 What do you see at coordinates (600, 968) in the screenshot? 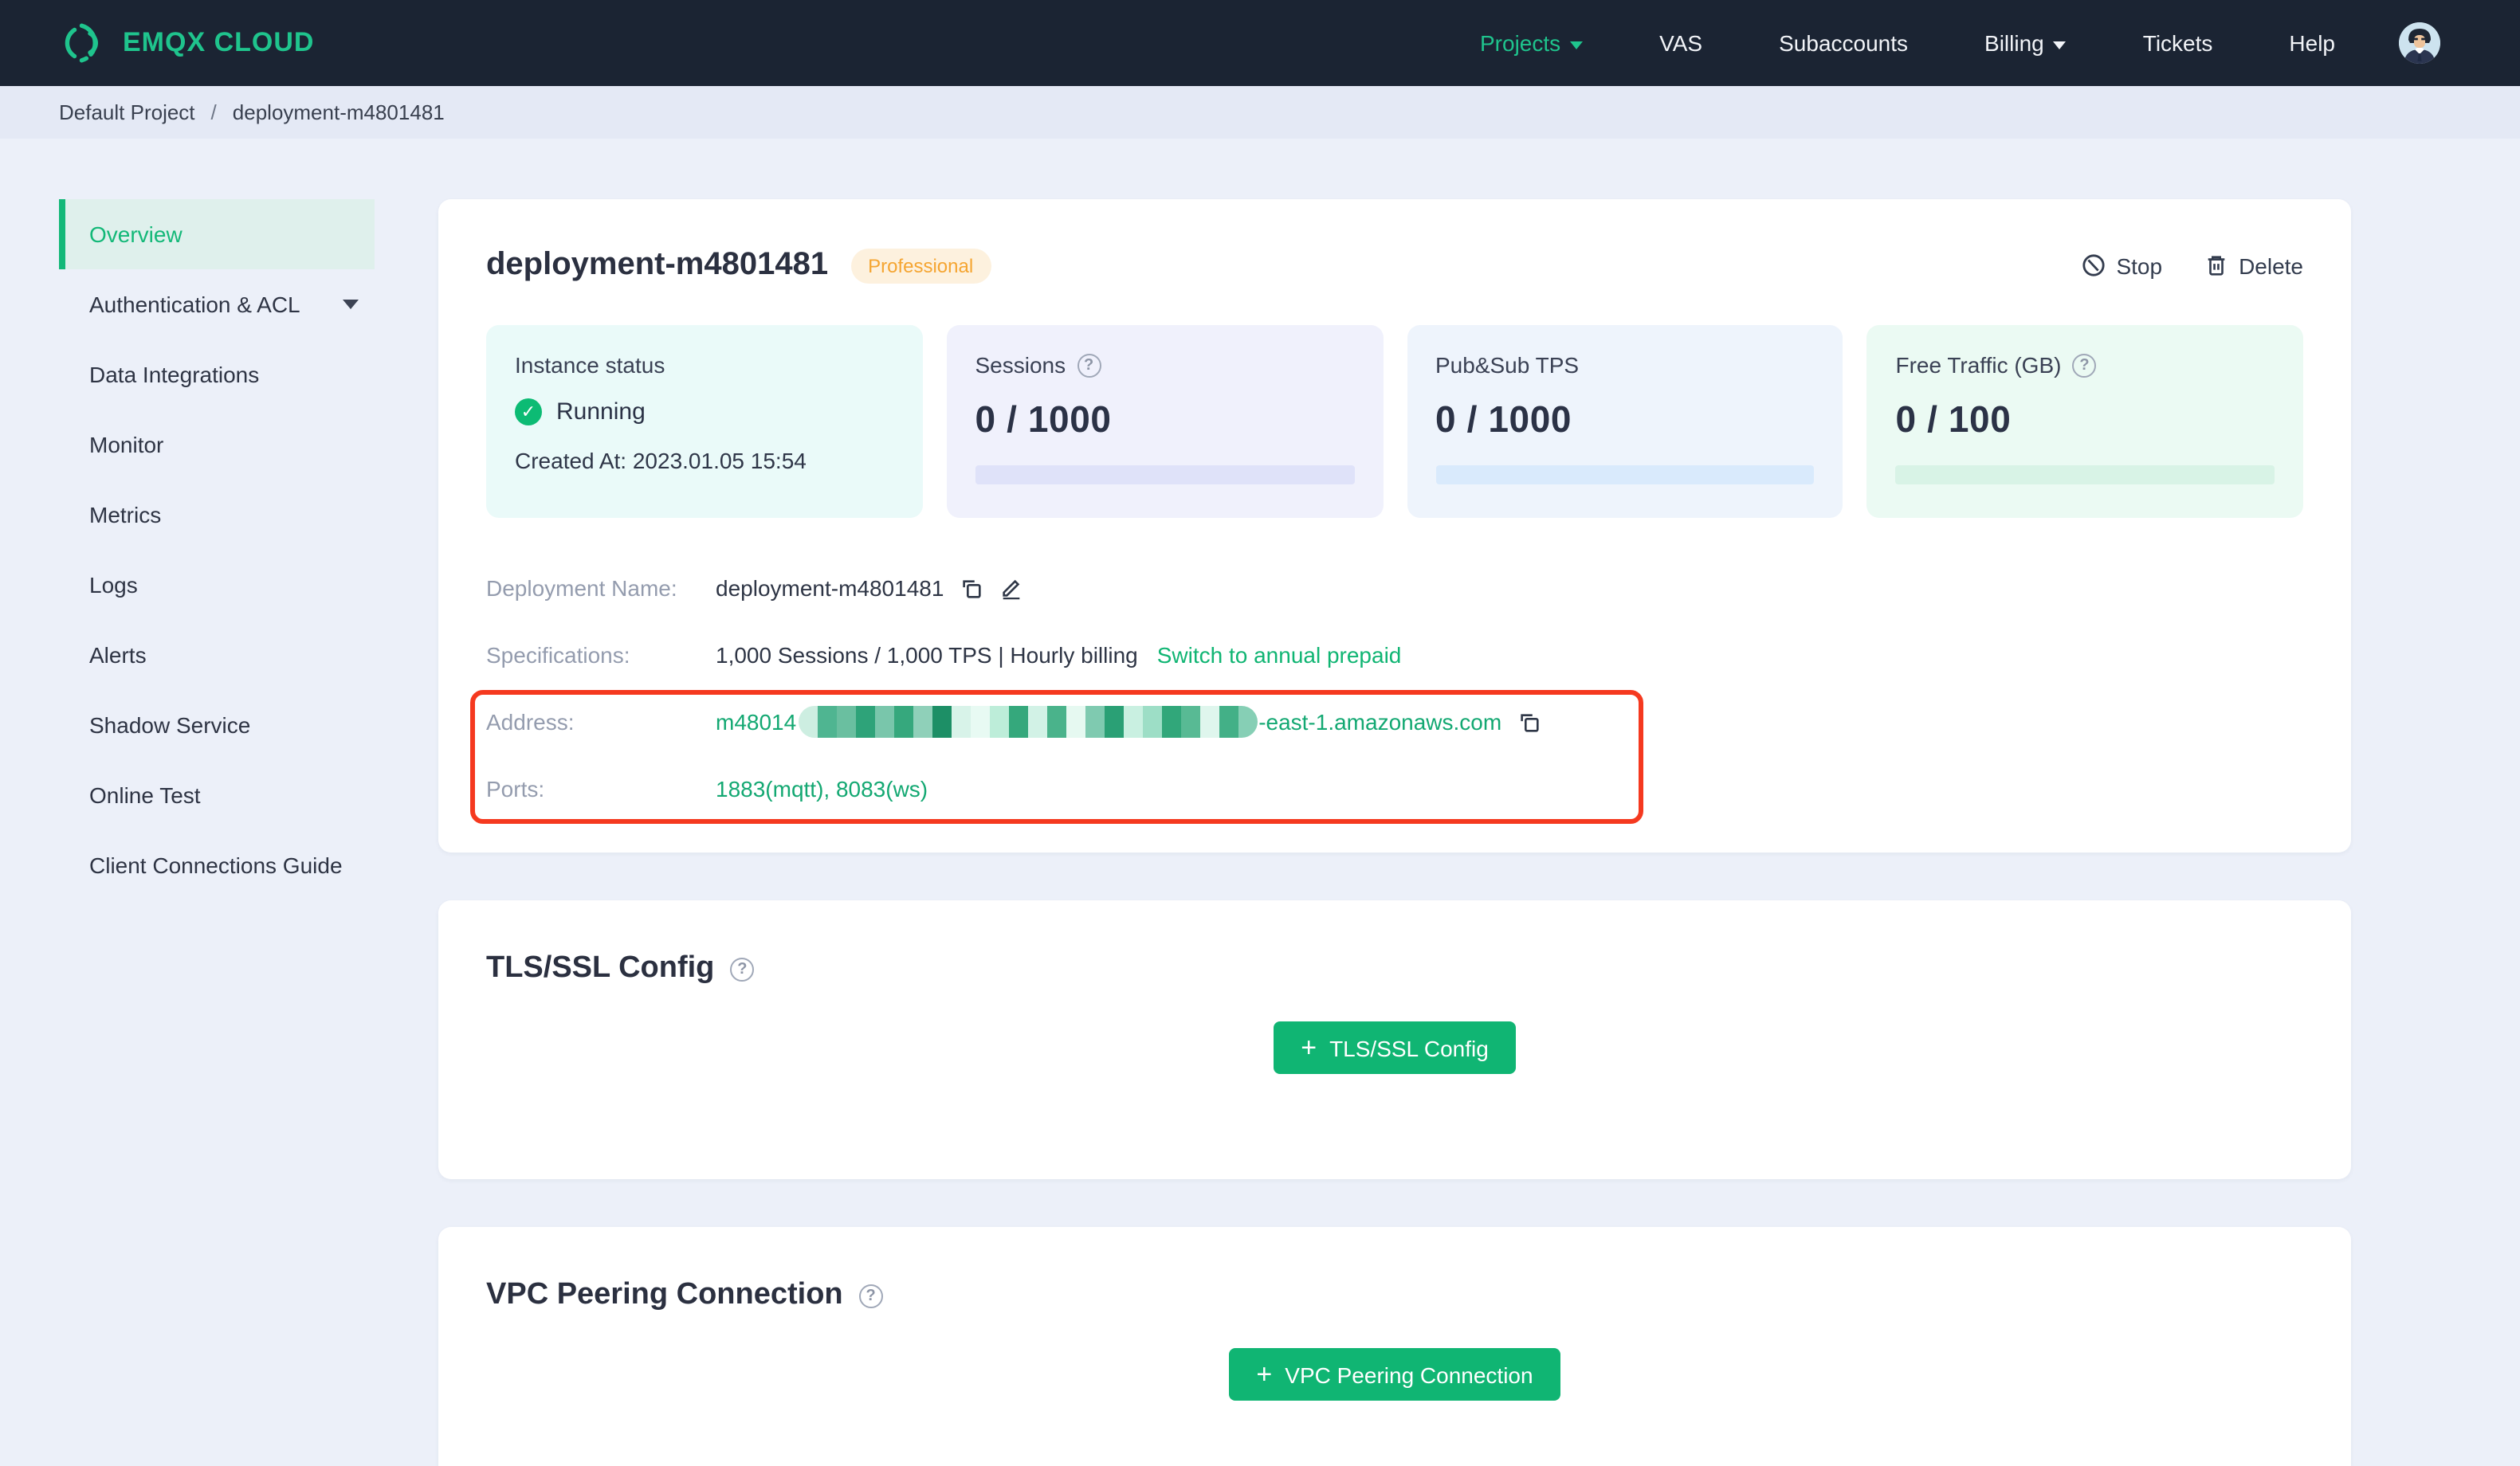
I see `tls-section-title: TLS/SSL Config` at bounding box center [600, 968].